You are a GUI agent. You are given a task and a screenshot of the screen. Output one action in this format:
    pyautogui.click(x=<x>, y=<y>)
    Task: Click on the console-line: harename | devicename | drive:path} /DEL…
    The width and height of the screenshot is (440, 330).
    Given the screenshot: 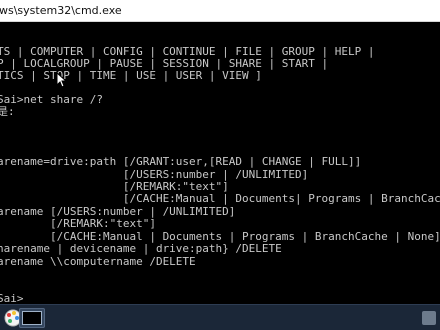 What is the action you would take?
    pyautogui.click(x=141, y=248)
    